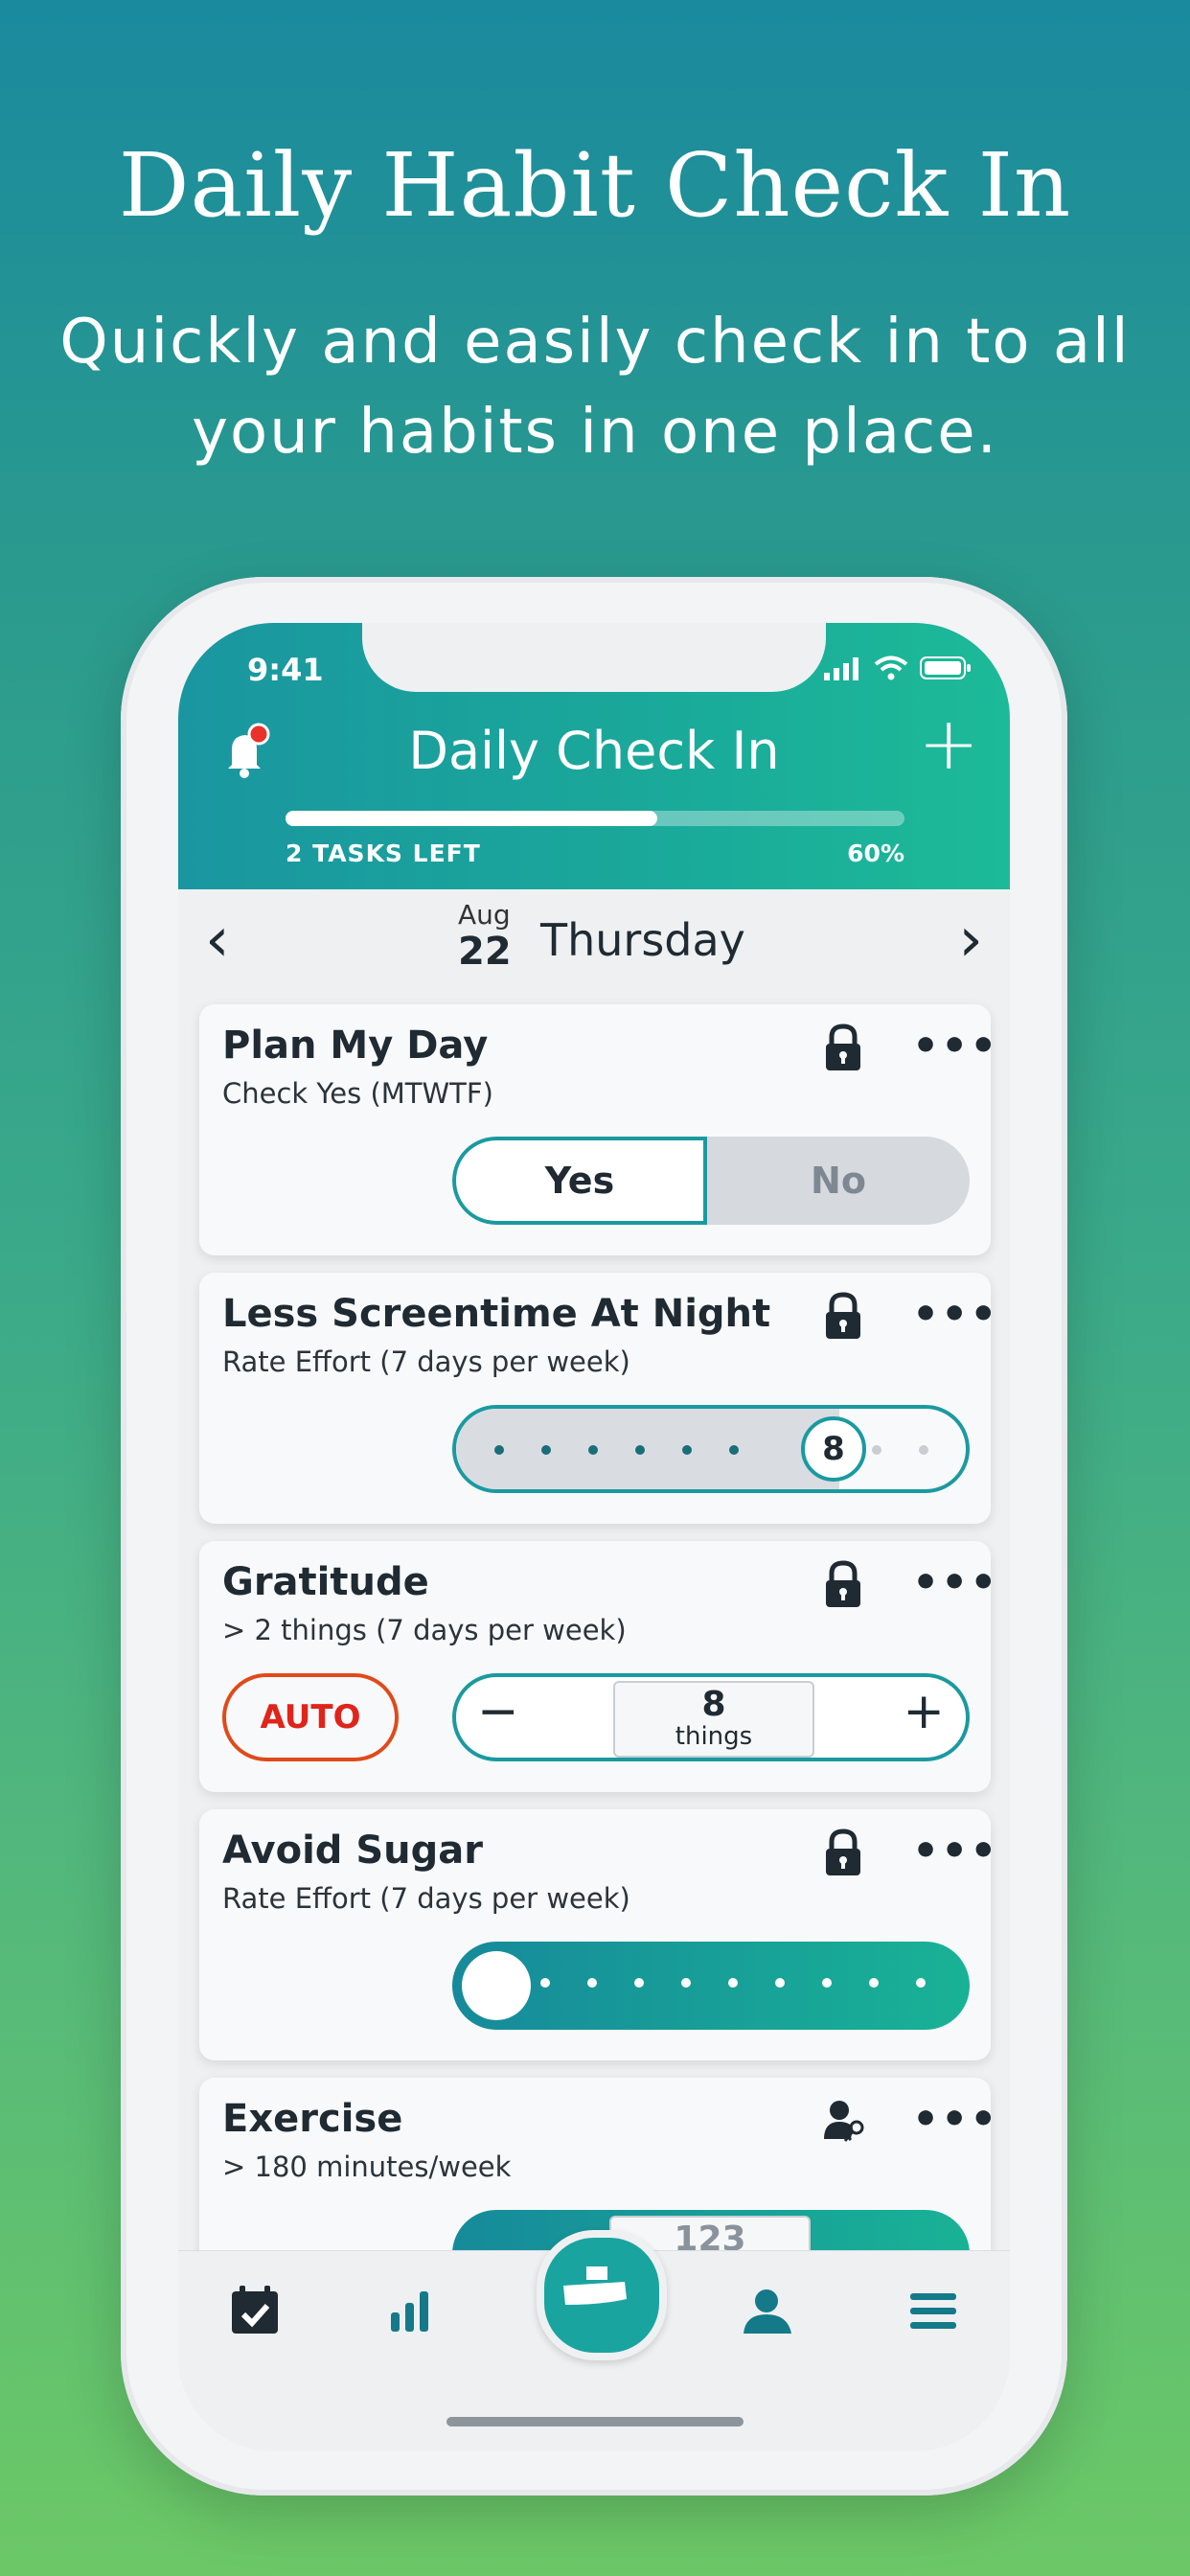 This screenshot has height=2576, width=1190. What do you see at coordinates (843, 2121) in the screenshot?
I see `coach-key-icon` at bounding box center [843, 2121].